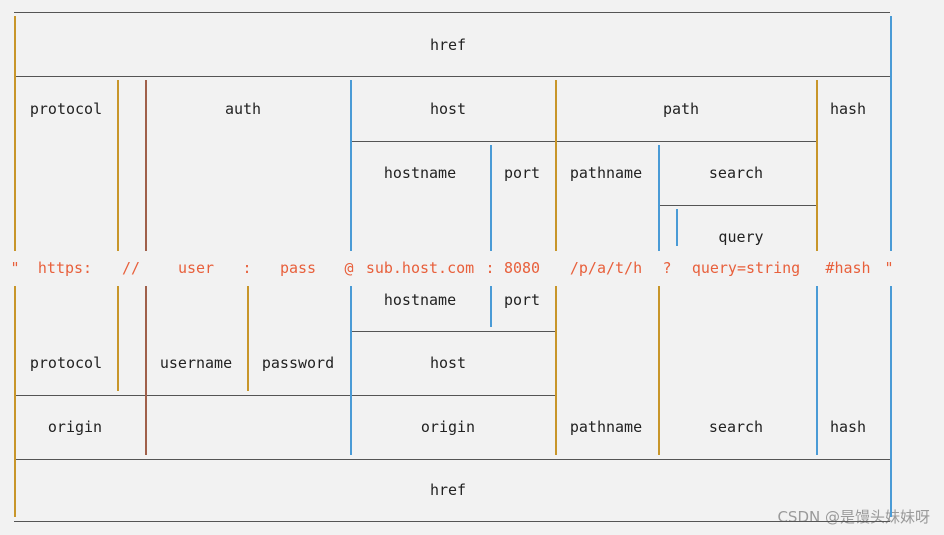  Describe the element at coordinates (667, 268) in the screenshot. I see `url-part: ?` at that location.